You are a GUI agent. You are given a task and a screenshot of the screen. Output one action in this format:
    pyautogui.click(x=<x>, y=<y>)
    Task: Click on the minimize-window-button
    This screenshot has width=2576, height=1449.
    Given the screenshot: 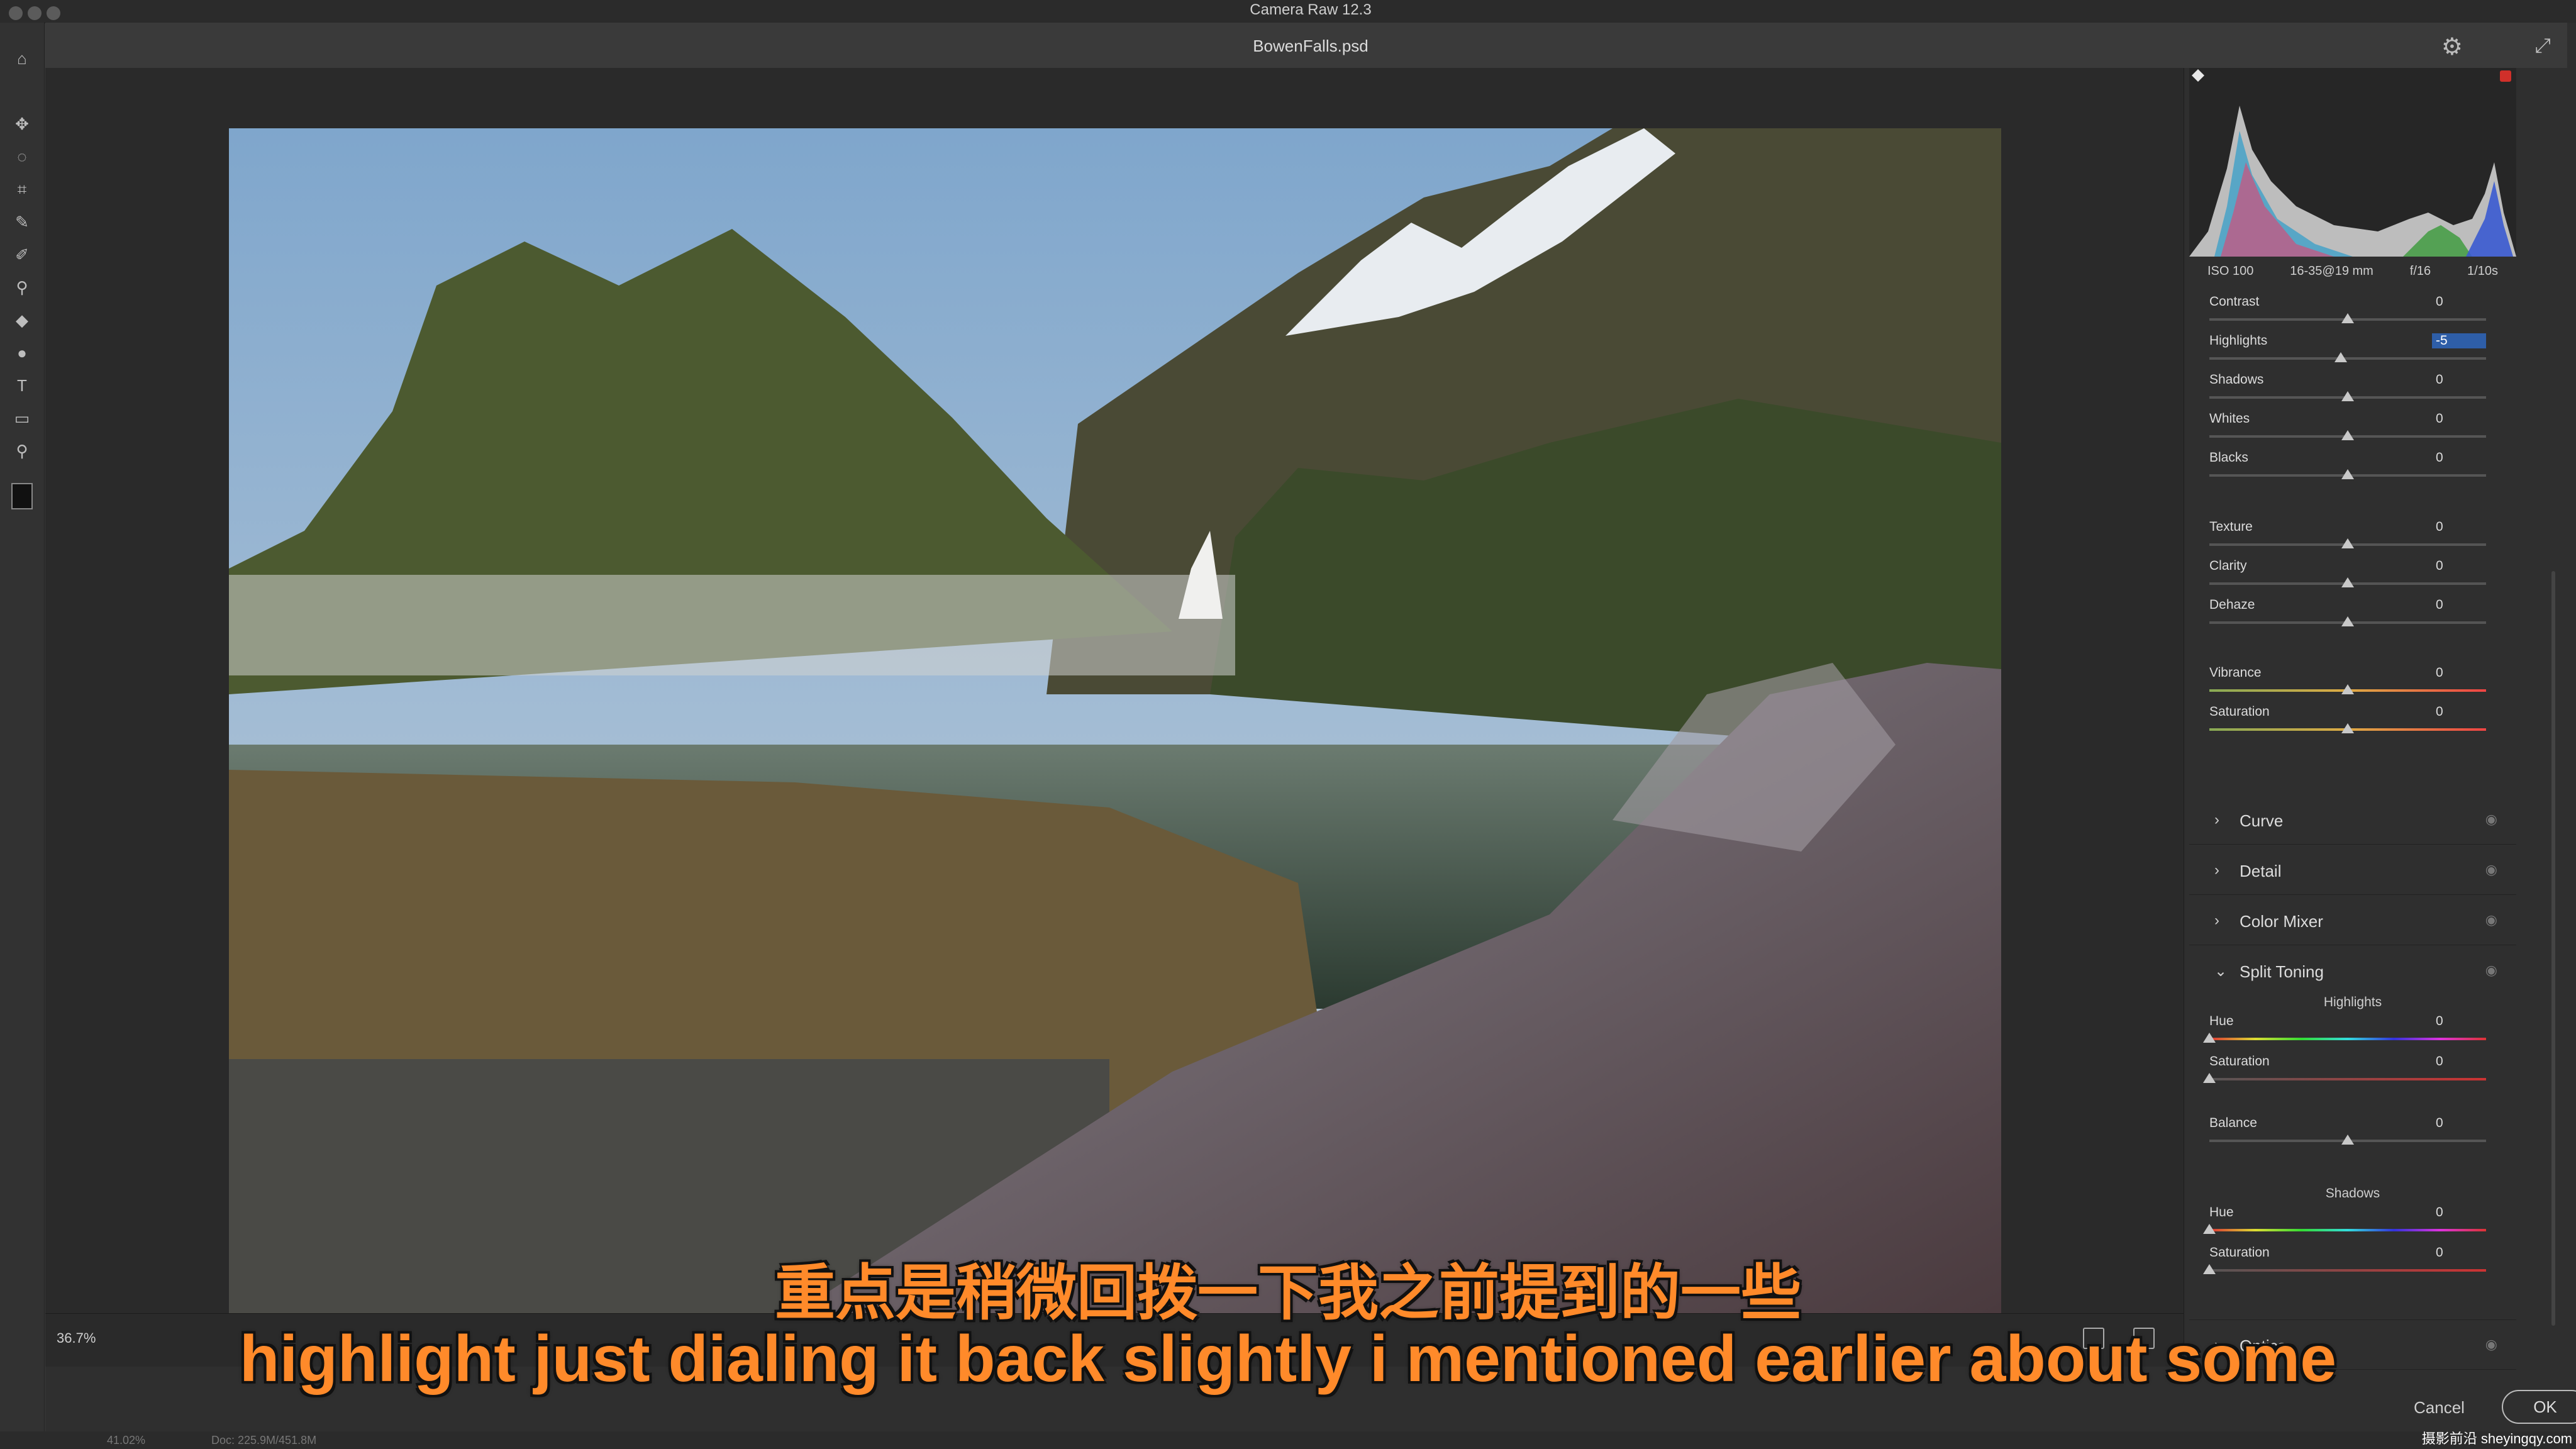 What is the action you would take?
    pyautogui.click(x=35, y=13)
    